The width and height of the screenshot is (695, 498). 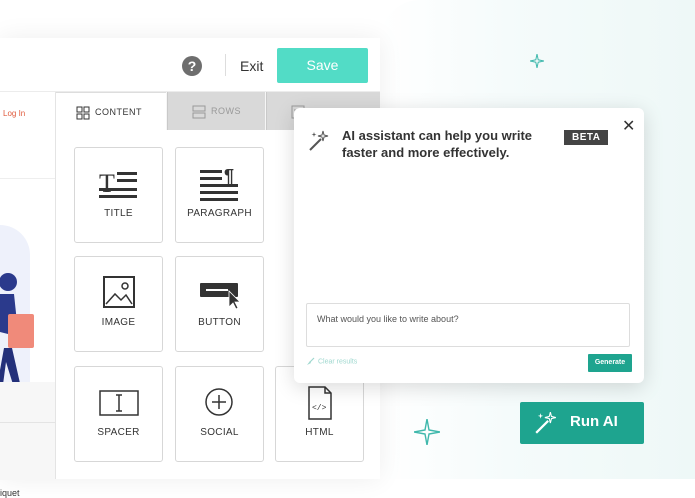 I want to click on login-link: Log In, so click(x=14, y=113).